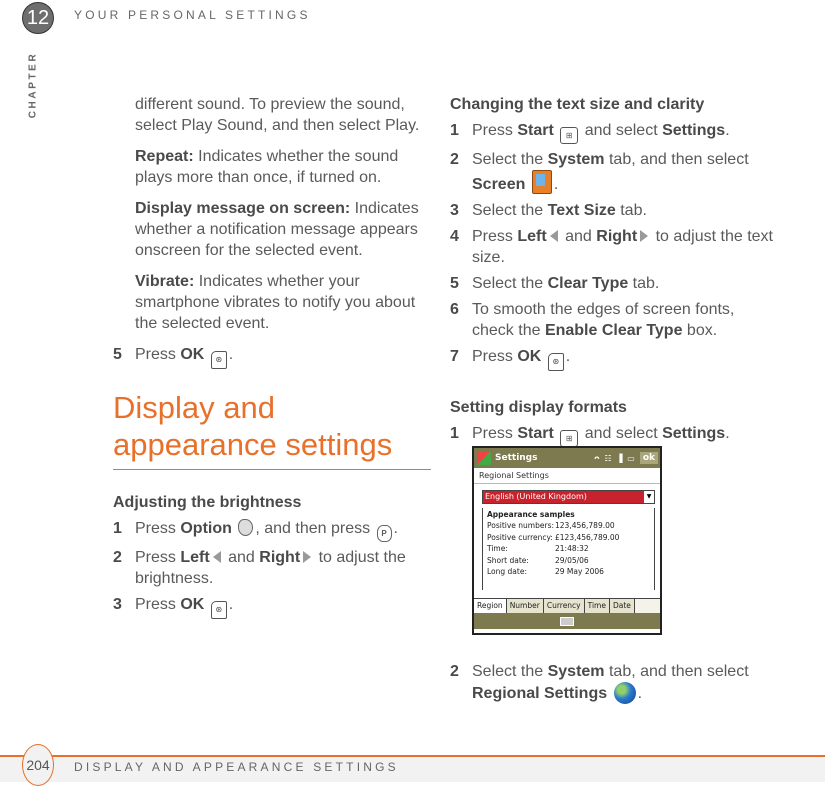  What do you see at coordinates (631, 210) in the screenshot?
I see `step-text: tab.` at bounding box center [631, 210].